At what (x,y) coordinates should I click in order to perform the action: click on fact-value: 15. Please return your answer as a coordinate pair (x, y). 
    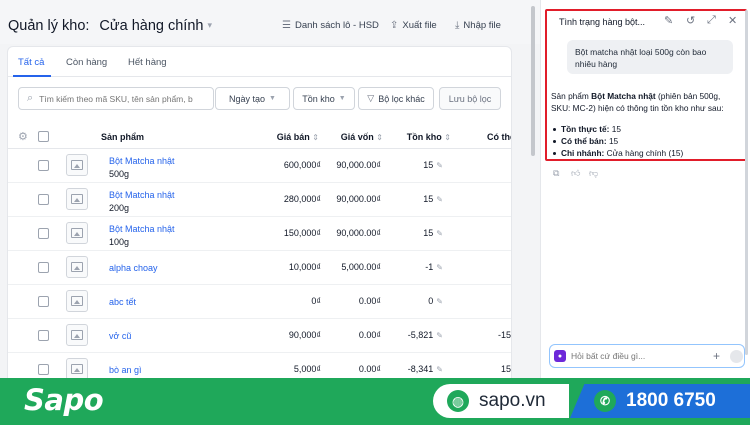
    Looking at the image, I should click on (615, 129).